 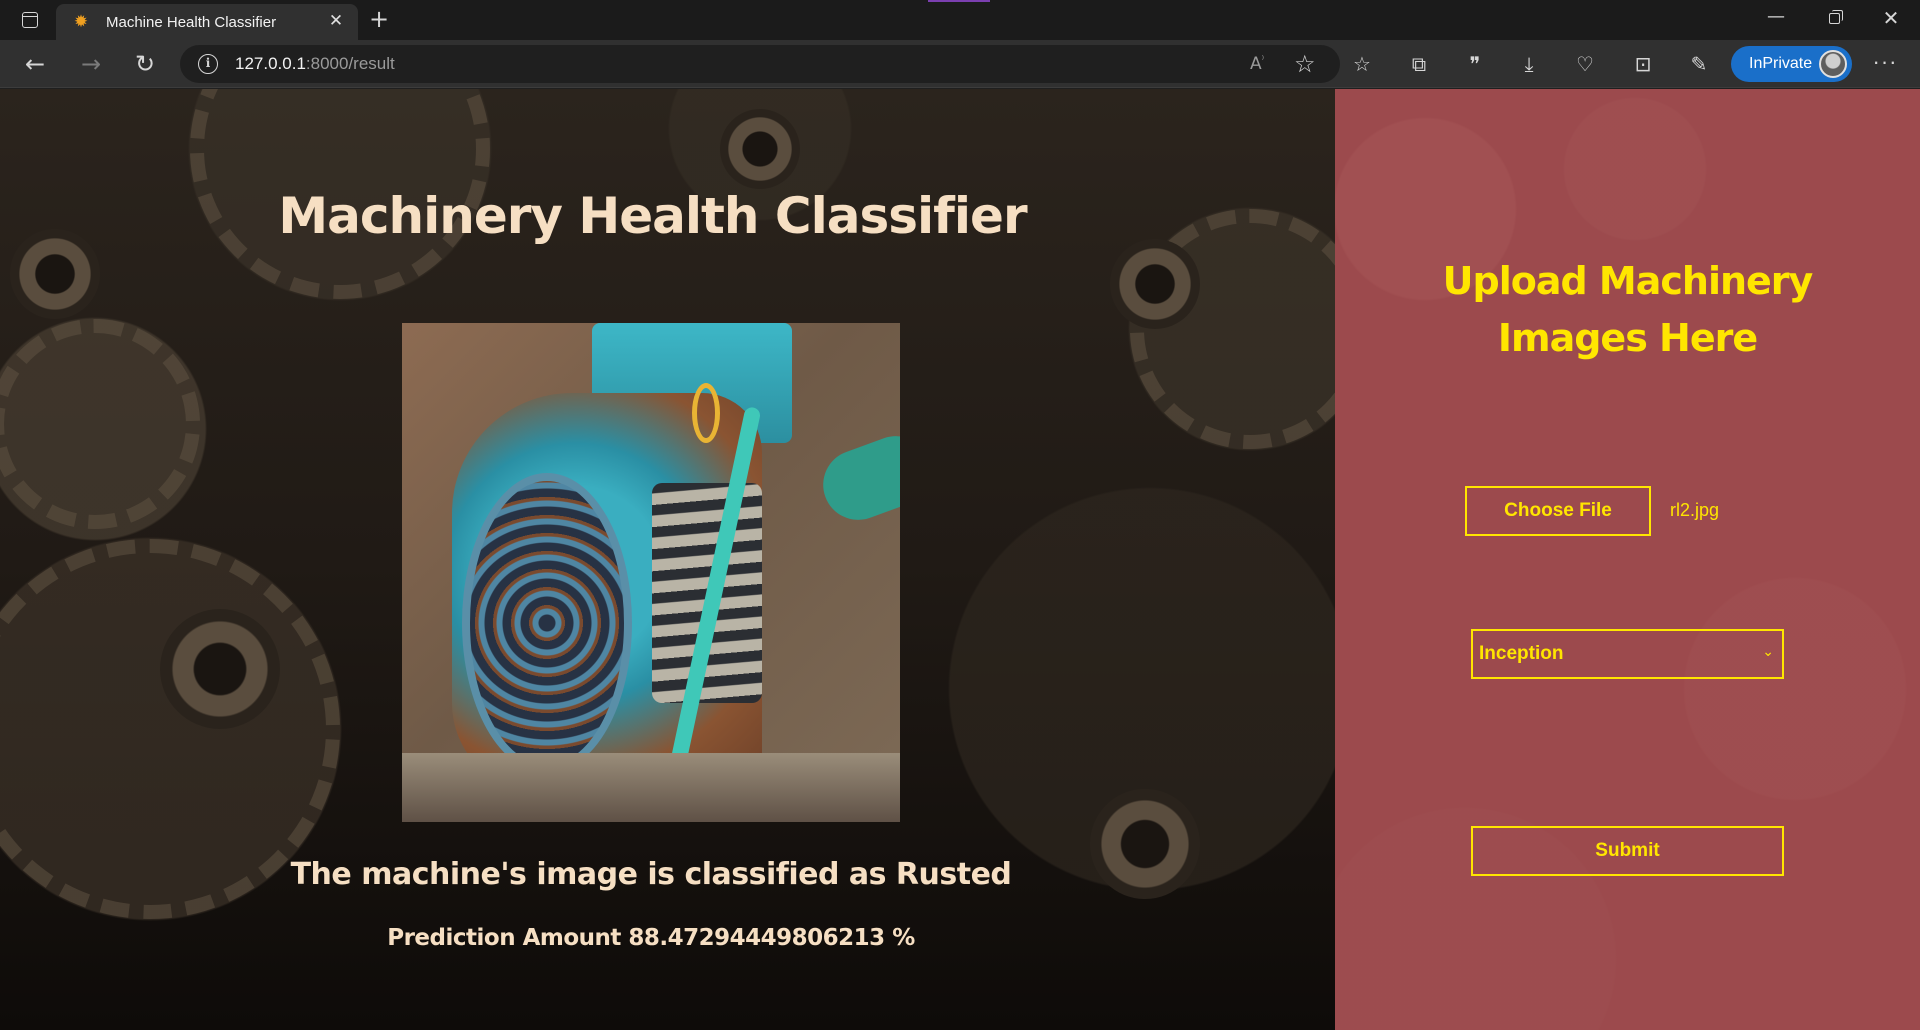 What do you see at coordinates (760, 64) in the screenshot?
I see `address-bar: i 127.0.0.1:8000/result A⁾ ☆` at bounding box center [760, 64].